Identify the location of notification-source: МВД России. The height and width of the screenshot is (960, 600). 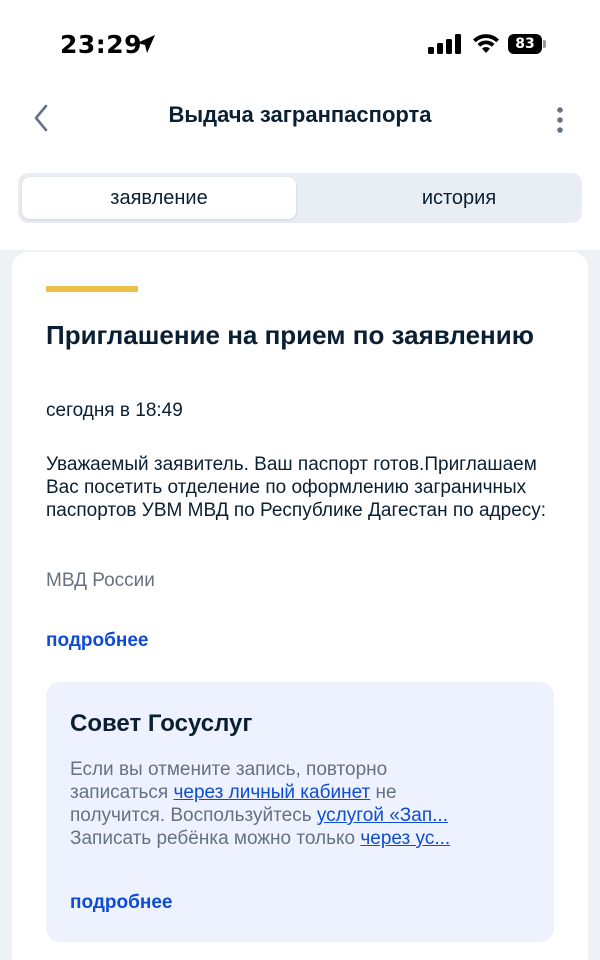
(100, 580).